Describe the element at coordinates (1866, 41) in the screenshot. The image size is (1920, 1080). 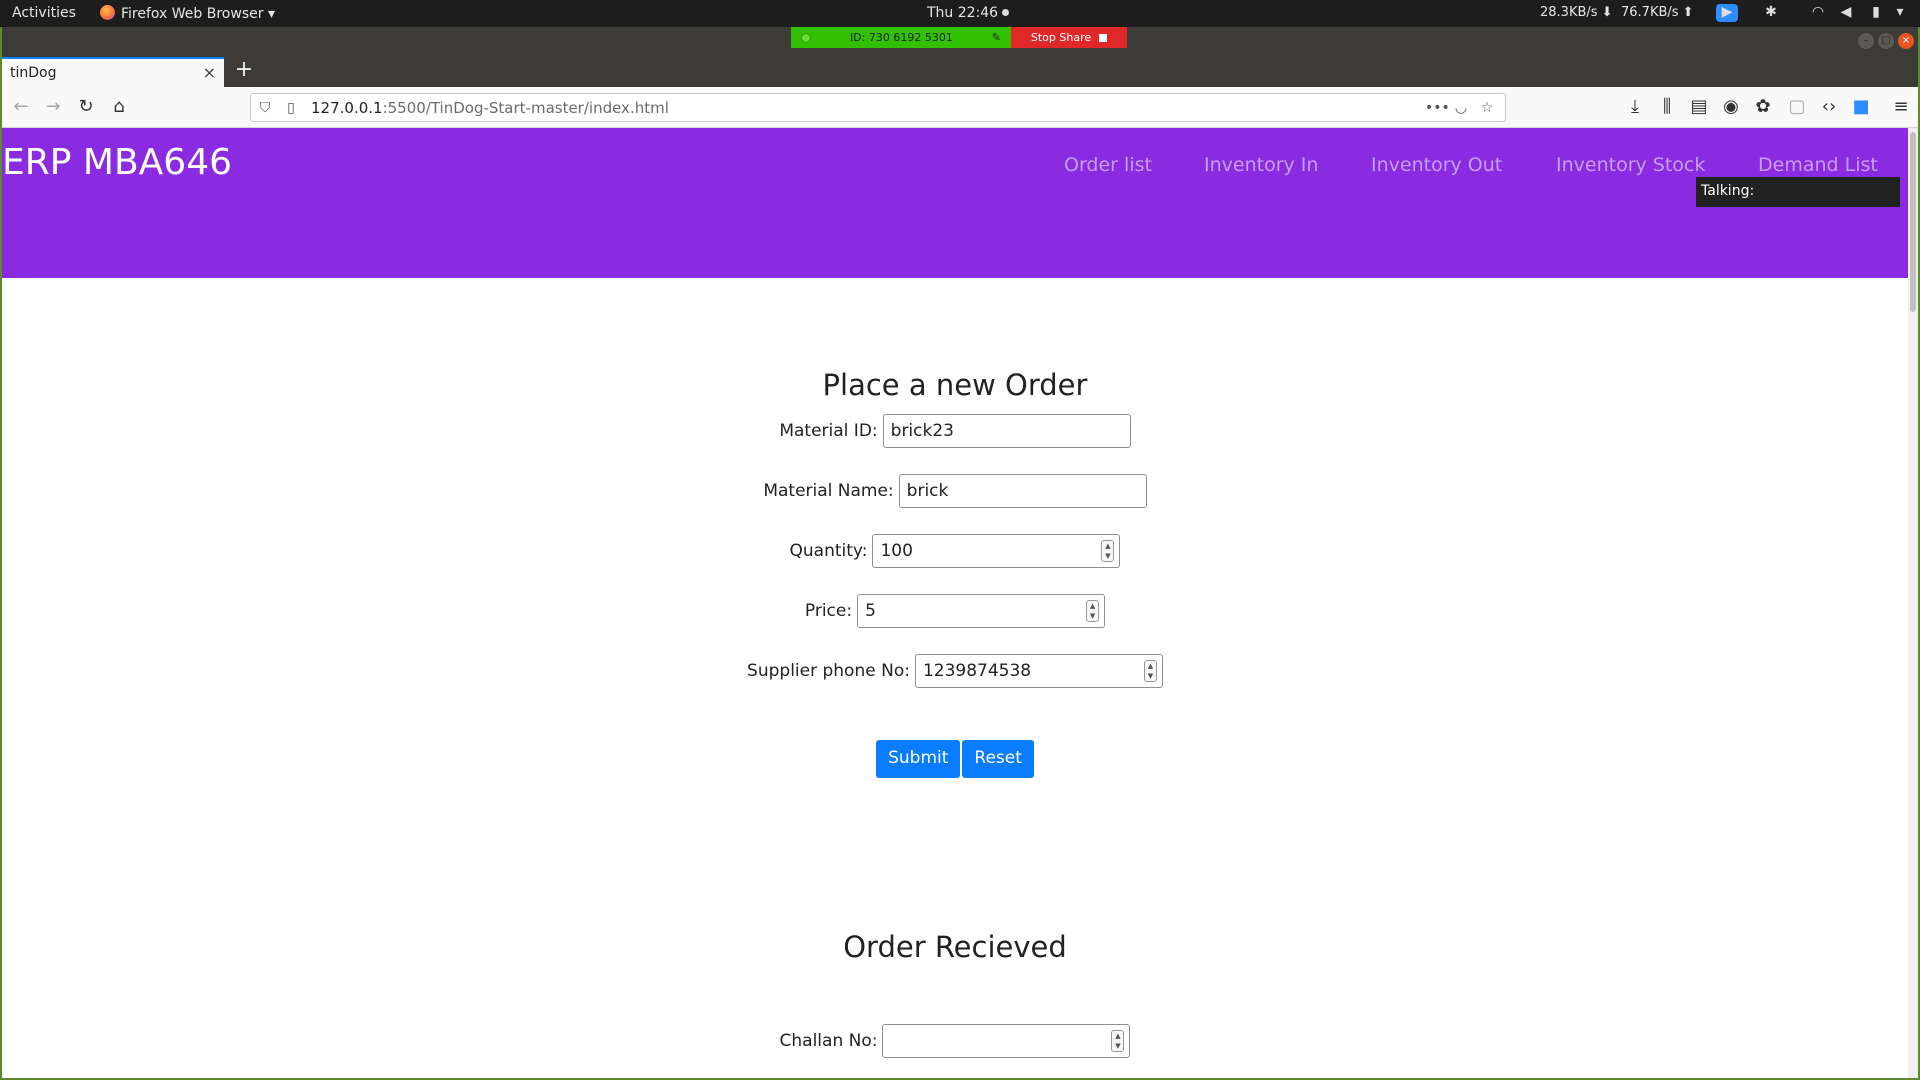
I see `minimize-icon: –` at that location.